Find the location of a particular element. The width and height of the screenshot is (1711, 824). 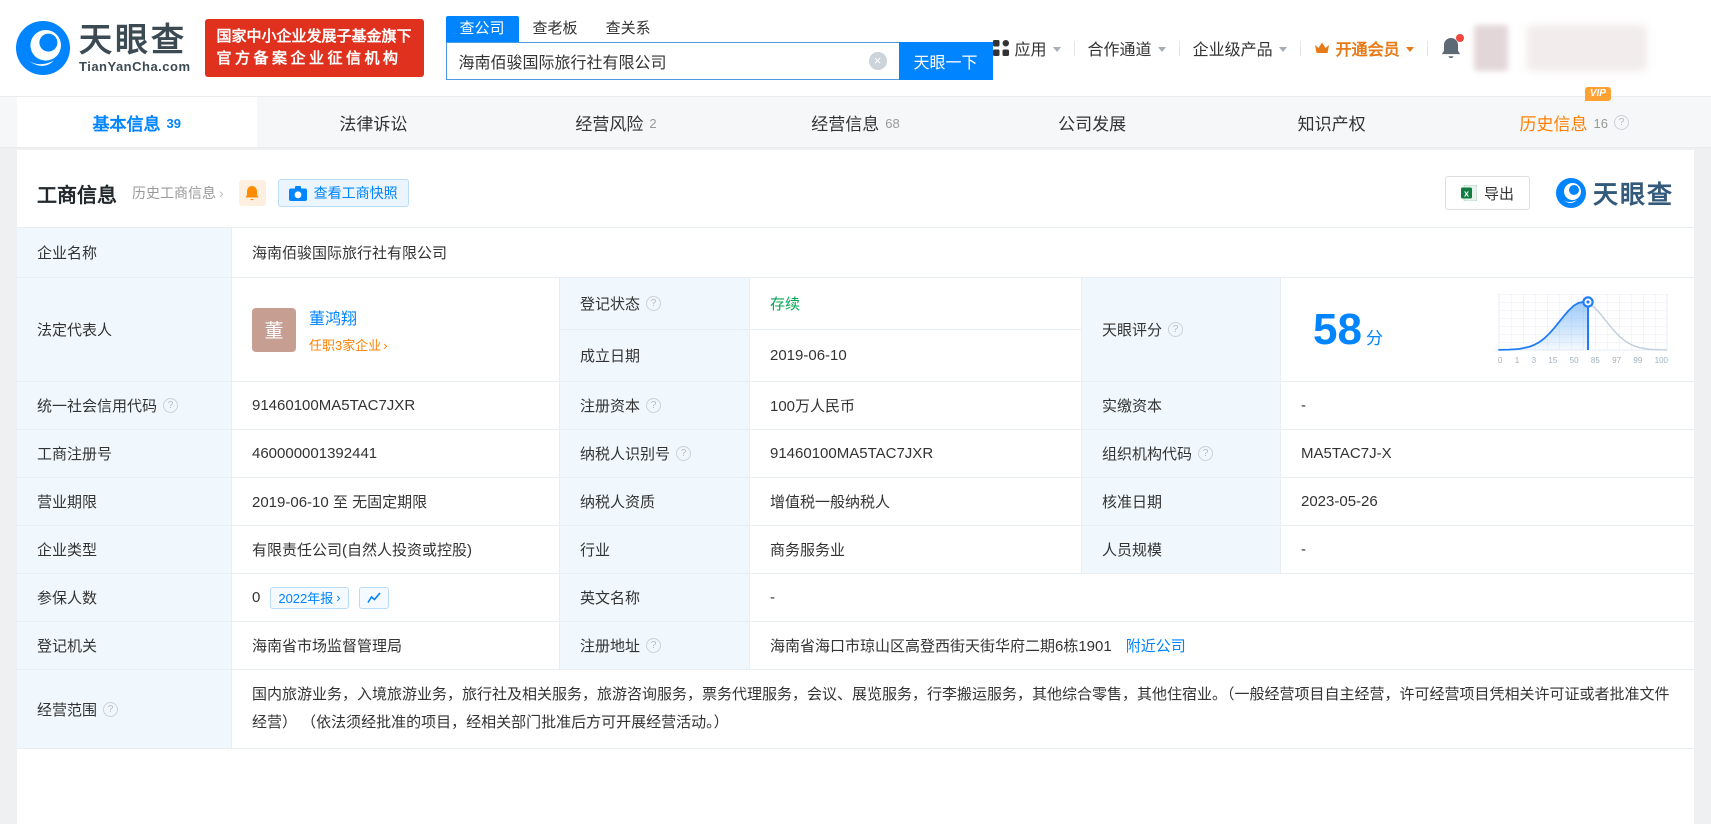

search-tab-relation: 查关系 is located at coordinates (628, 29).